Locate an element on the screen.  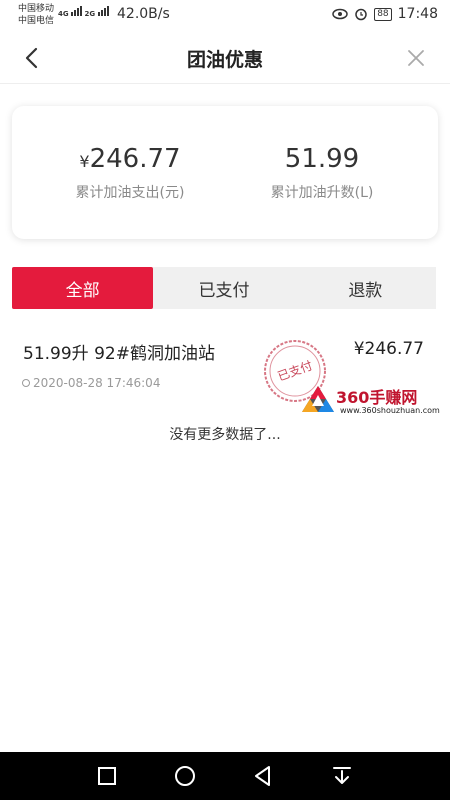
carrier-info: 中国移动 中国电信 is located at coordinates (36, 15).